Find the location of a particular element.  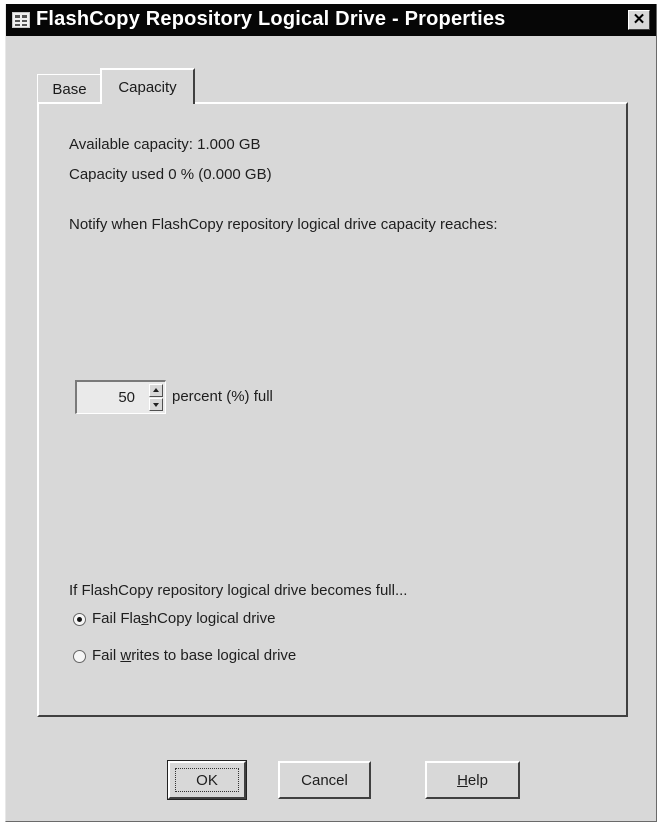

threshold-spinner: 50 is located at coordinates (120, 397).